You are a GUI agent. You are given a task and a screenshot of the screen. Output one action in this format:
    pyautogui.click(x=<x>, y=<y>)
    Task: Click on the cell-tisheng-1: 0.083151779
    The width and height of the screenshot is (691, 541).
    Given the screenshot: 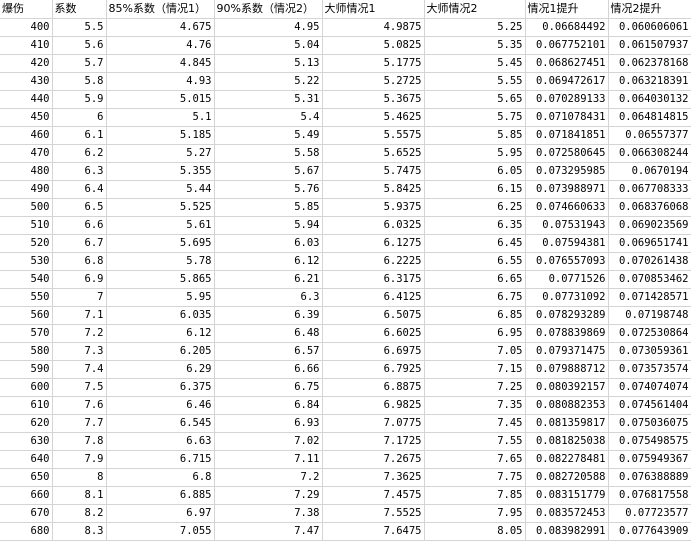 What is the action you would take?
    pyautogui.click(x=567, y=495)
    